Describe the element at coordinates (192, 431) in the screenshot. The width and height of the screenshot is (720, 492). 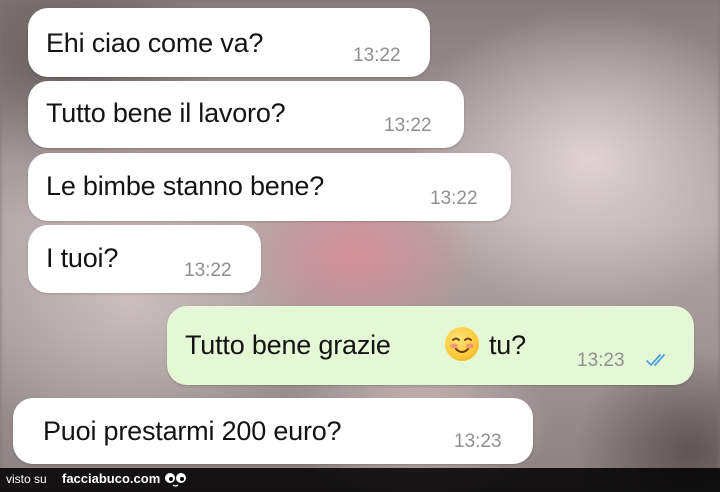
I see `message-text: Puoi prestarmi 200 euro?` at that location.